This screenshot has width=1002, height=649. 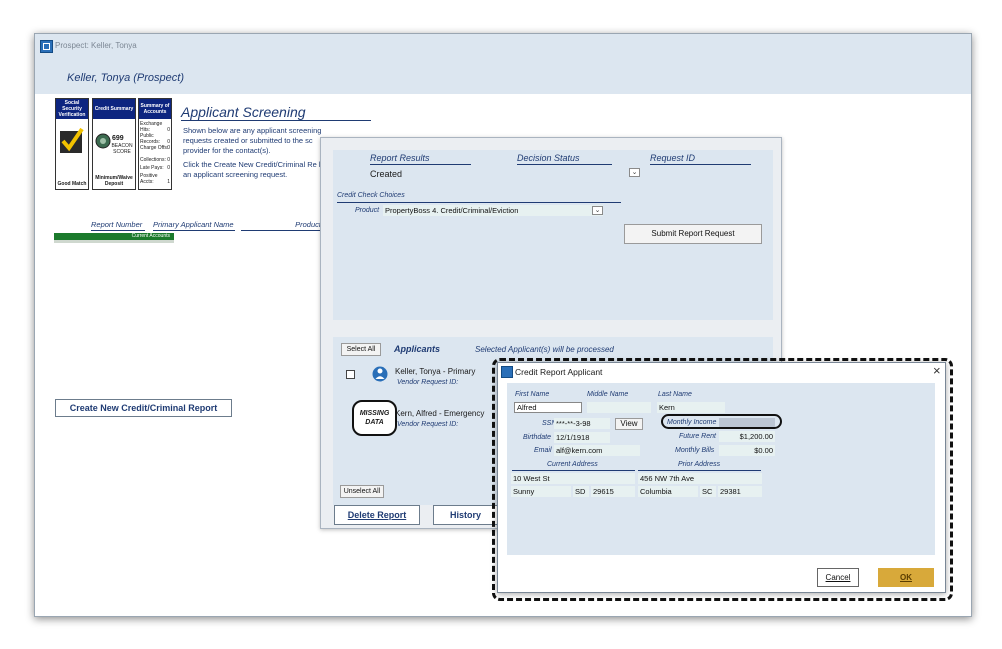 What do you see at coordinates (747, 436) in the screenshot?
I see `future-rent-field: $1,200.00` at bounding box center [747, 436].